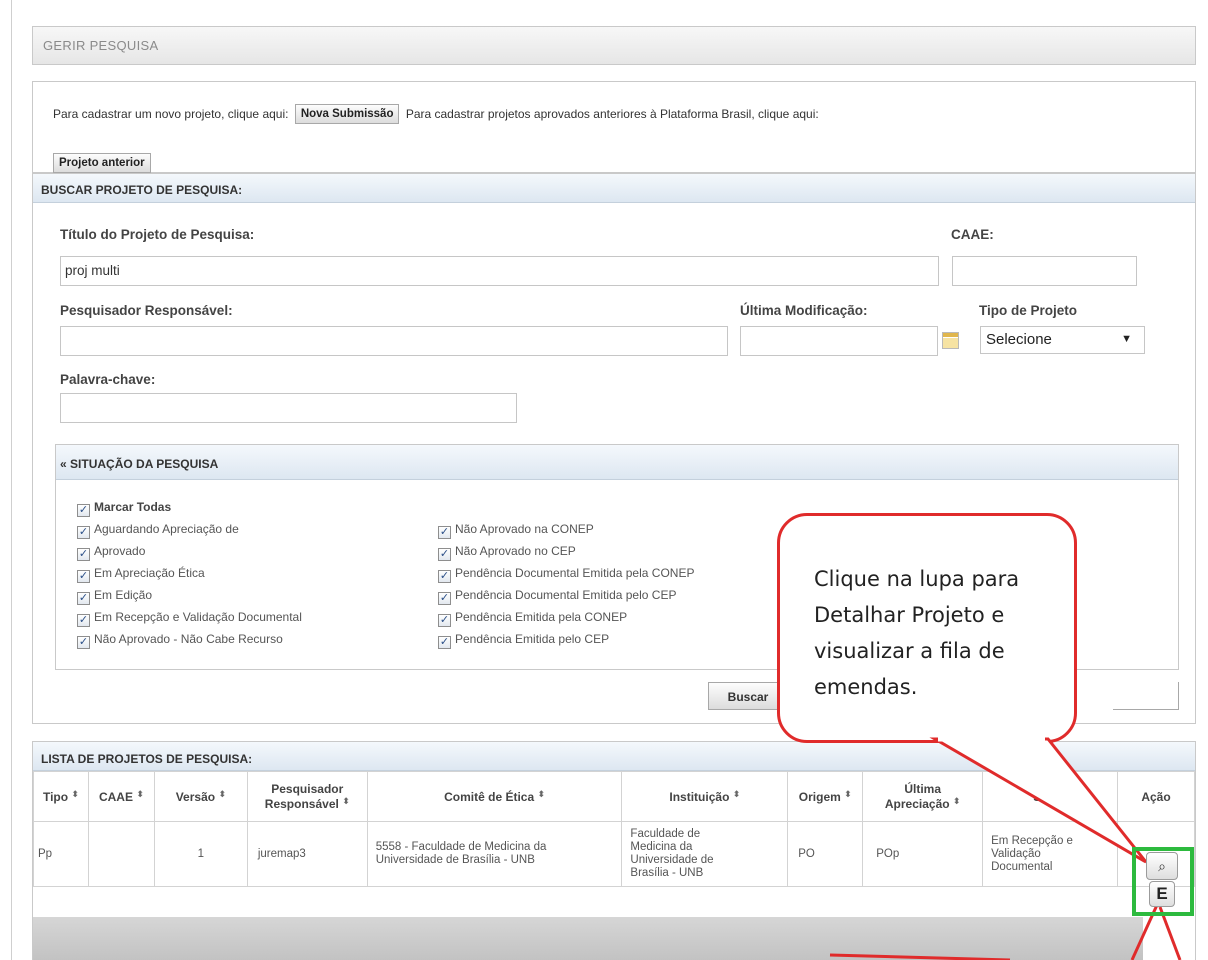  What do you see at coordinates (1156, 796) in the screenshot?
I see `column-header-acao: Ação` at bounding box center [1156, 796].